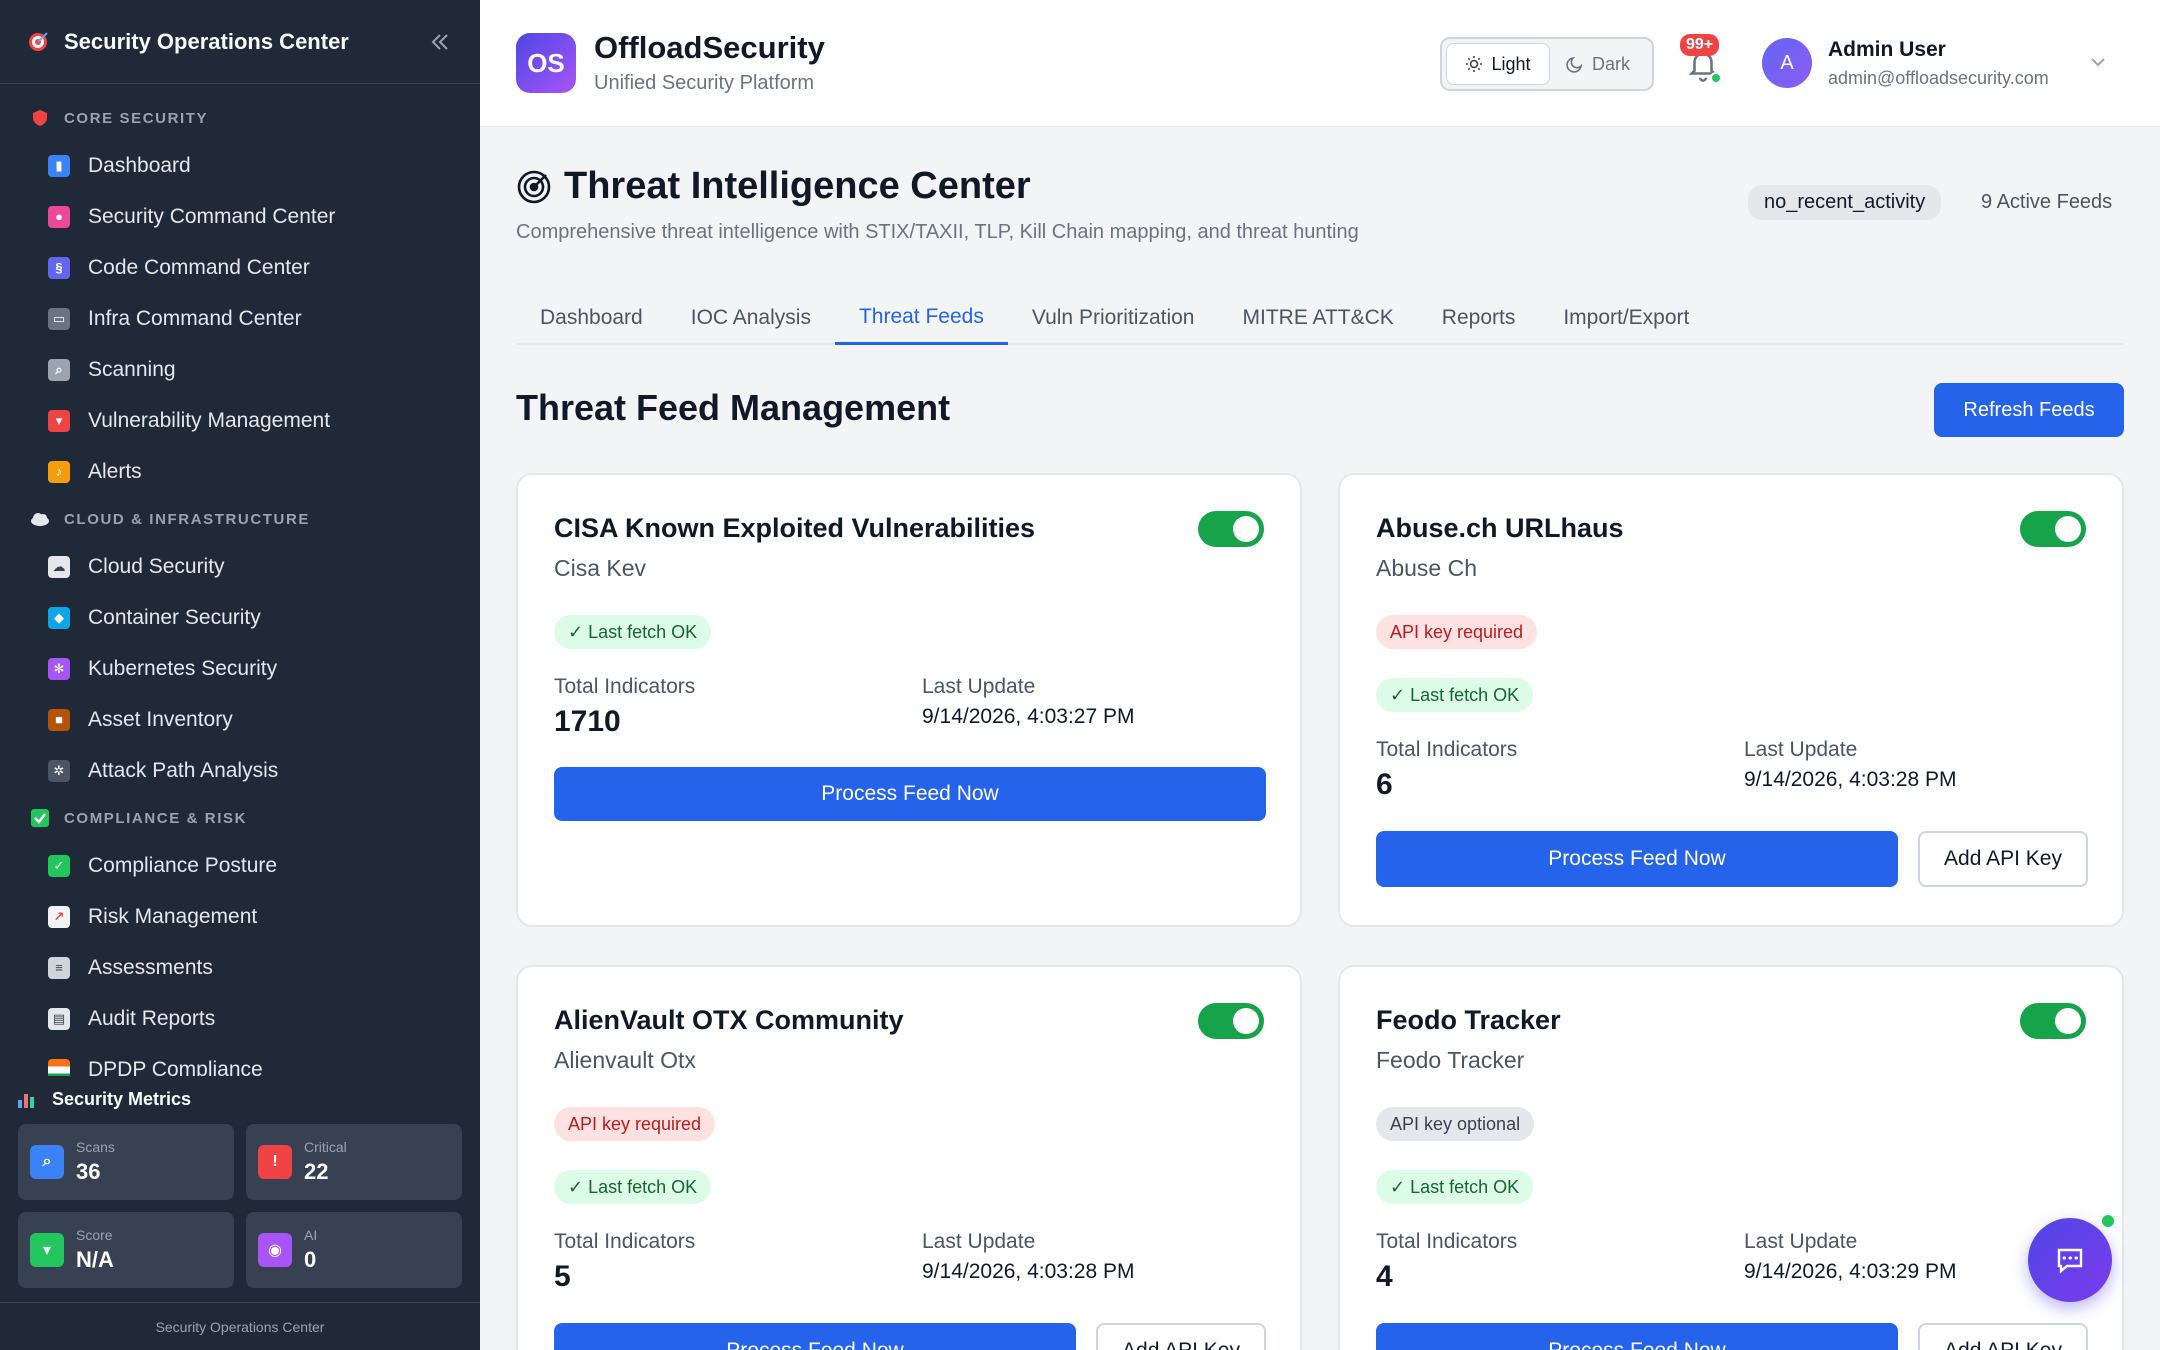 The height and width of the screenshot is (1350, 2160). I want to click on bar-chart-icon: ▮, so click(59, 165).